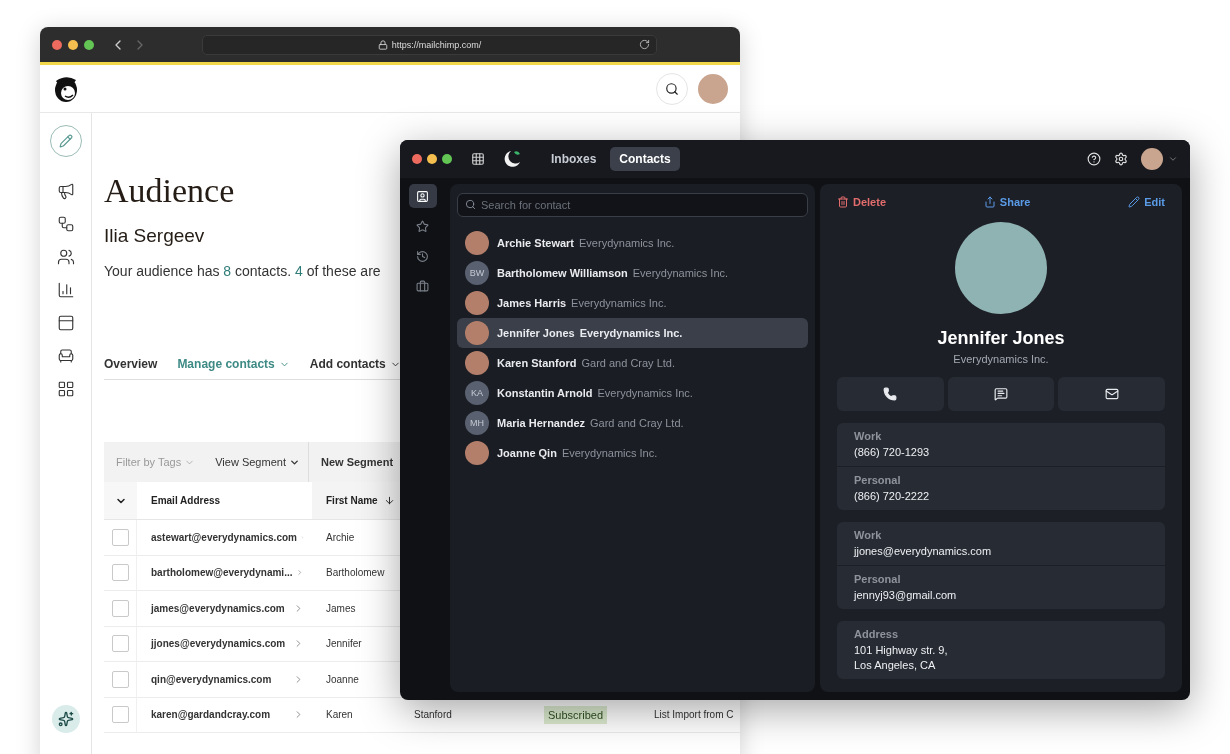 The image size is (1230, 754). I want to click on nav-tab: Add contacts, so click(355, 364).